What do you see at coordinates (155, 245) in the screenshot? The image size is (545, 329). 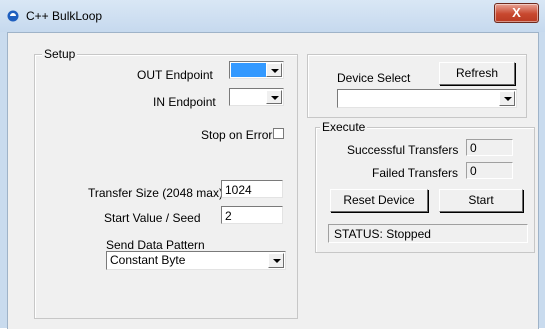 I see `pattern-label: Send Data Pattern` at bounding box center [155, 245].